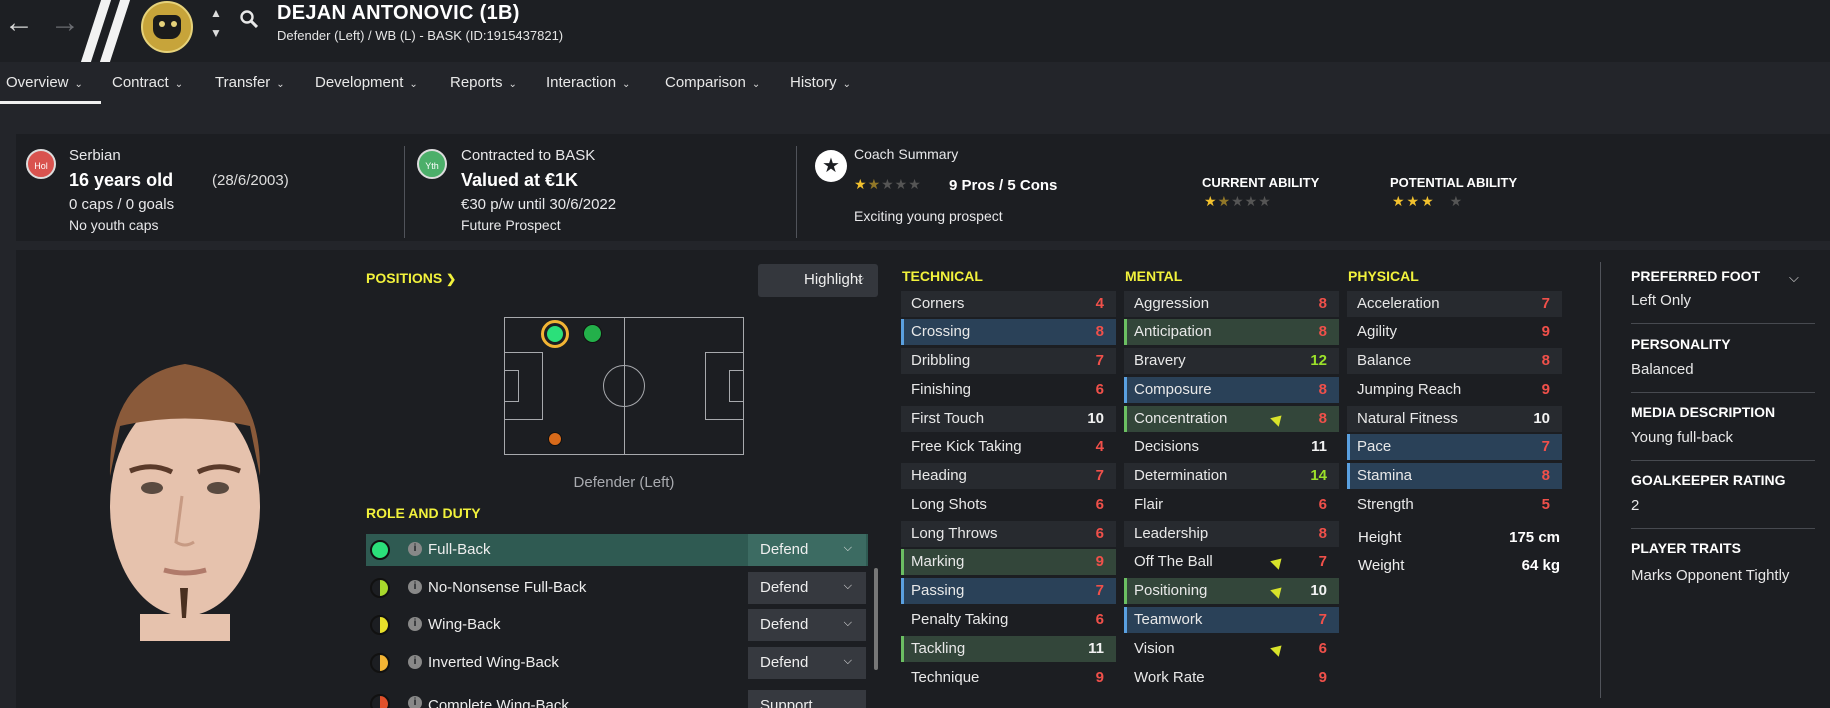 The image size is (1830, 708). I want to click on forward-arrow-icon: →, so click(65, 23).